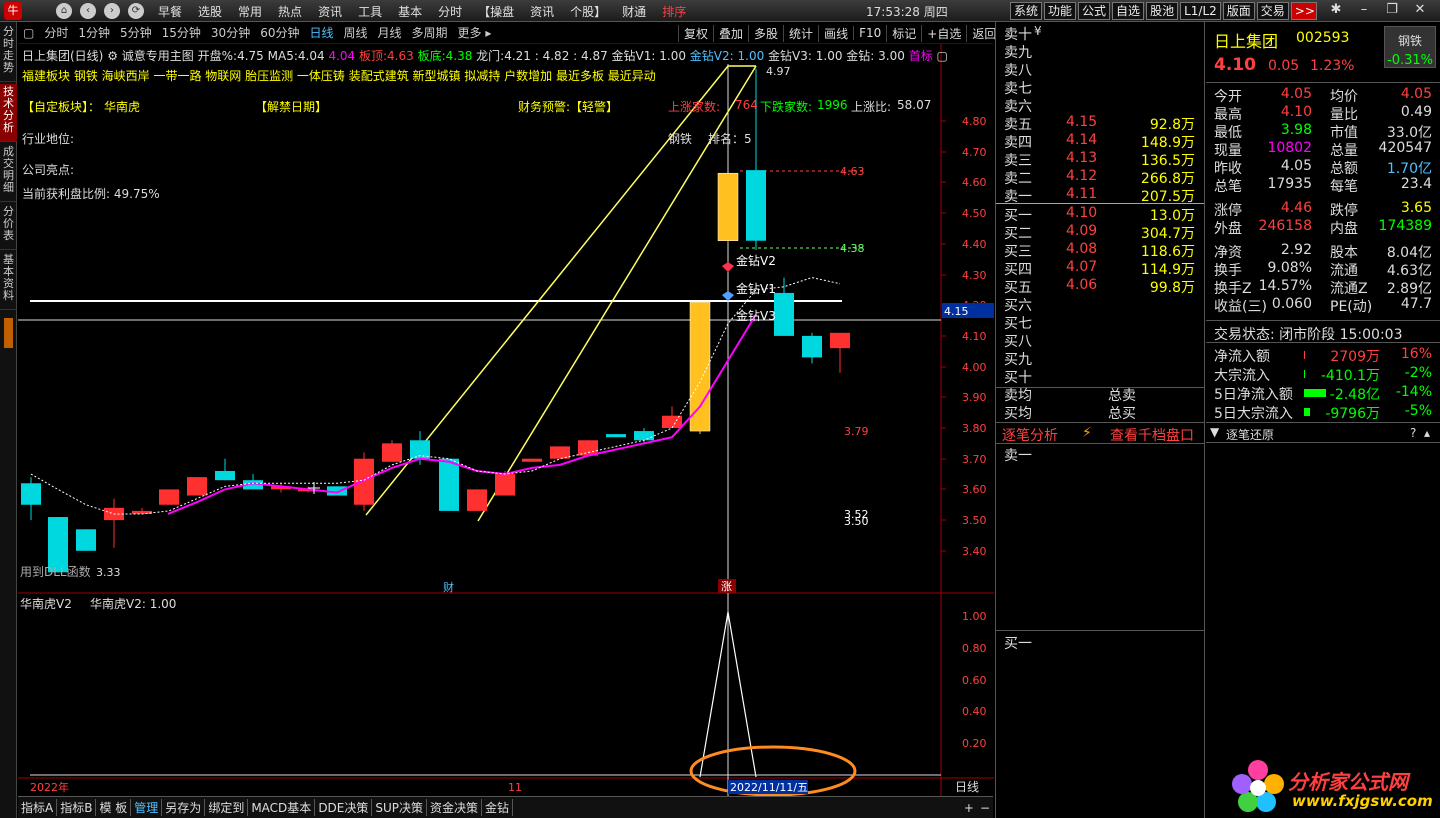 The image size is (1440, 818). What do you see at coordinates (730, 33) in the screenshot?
I see `overlay-button: 叠加` at bounding box center [730, 33].